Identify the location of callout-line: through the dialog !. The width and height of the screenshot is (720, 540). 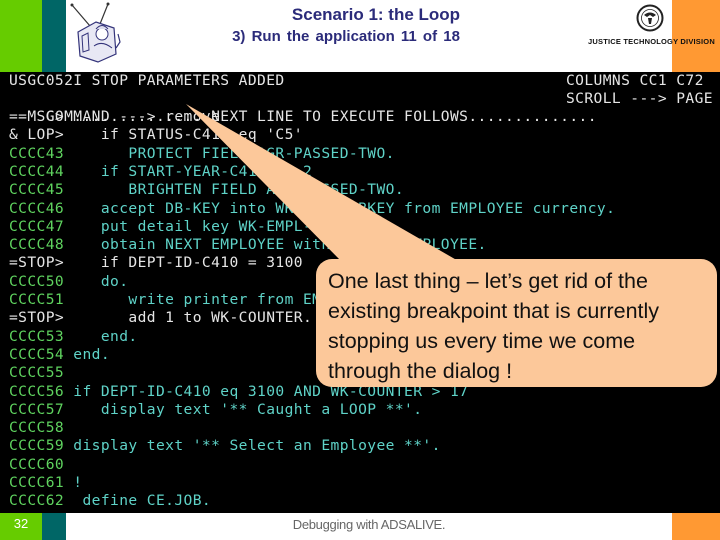
(420, 371).